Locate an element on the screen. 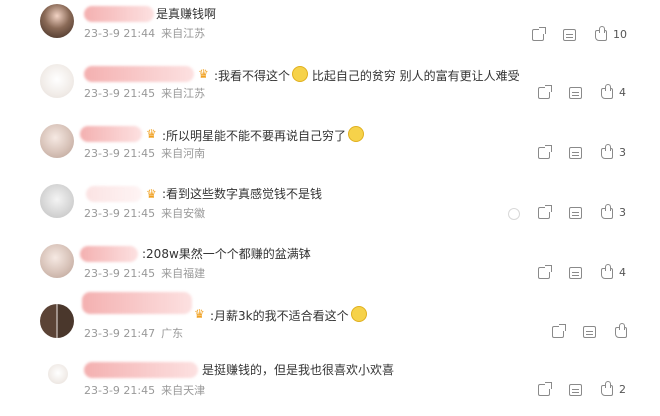 The height and width of the screenshot is (416, 660). comment-location: 广东 is located at coordinates (172, 333).